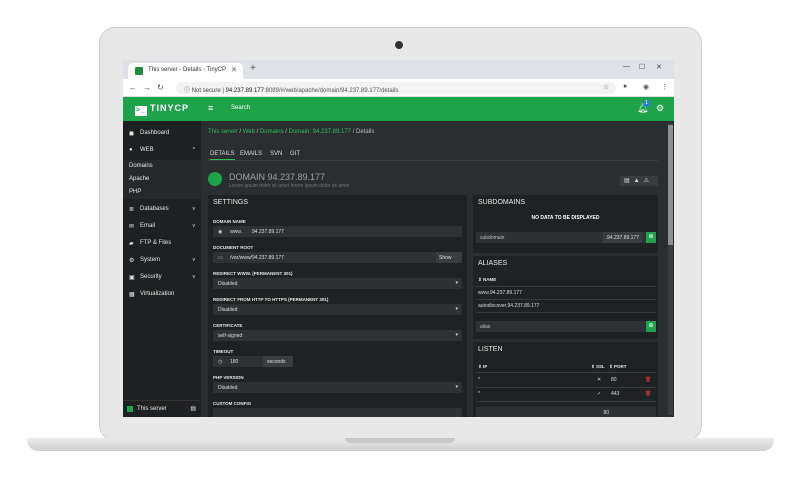  I want to click on listen-port-header: ⇕ PORT, so click(618, 367).